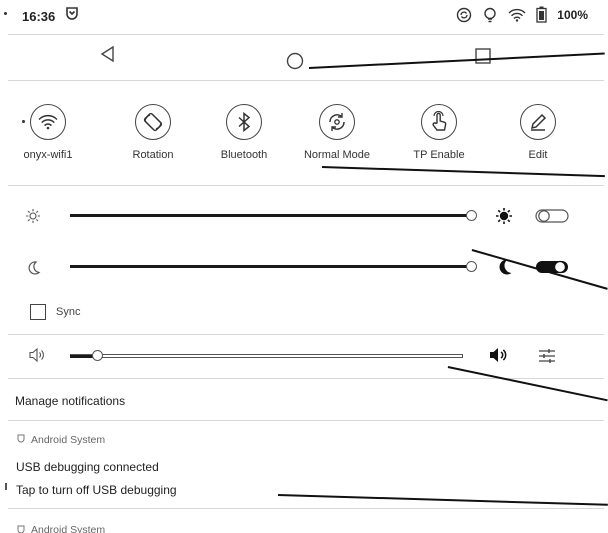 The height and width of the screenshot is (533, 608). I want to click on sun-filled-icon, so click(504, 218).